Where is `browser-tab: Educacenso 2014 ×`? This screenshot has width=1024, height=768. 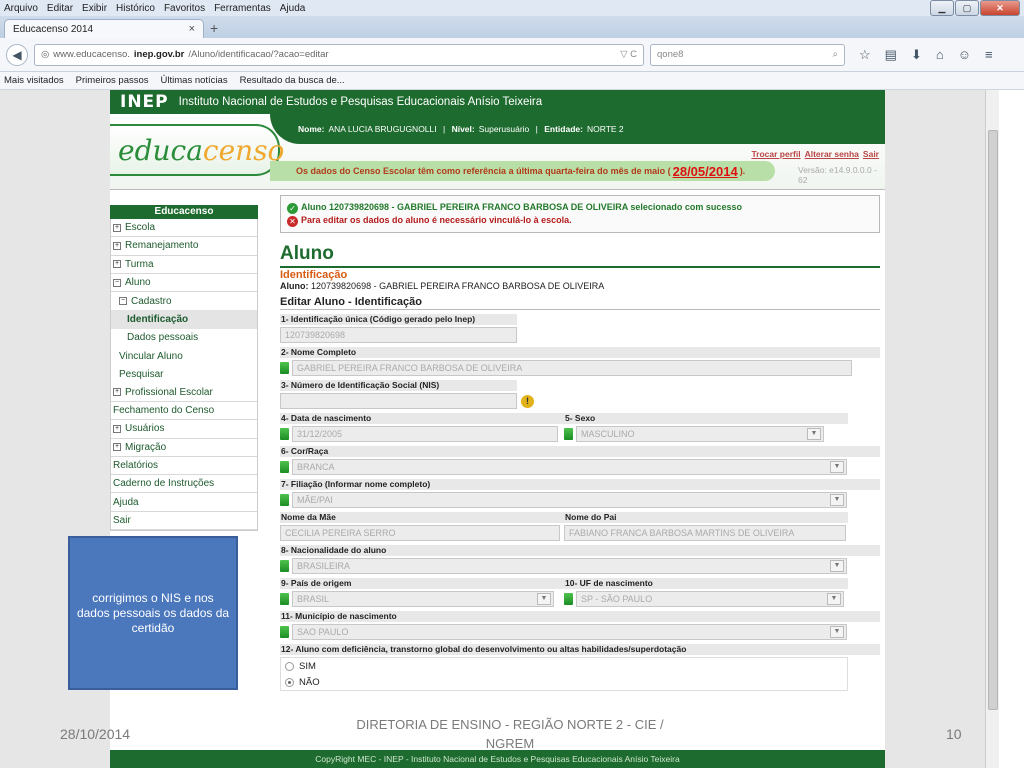 browser-tab: Educacenso 2014 × is located at coordinates (104, 28).